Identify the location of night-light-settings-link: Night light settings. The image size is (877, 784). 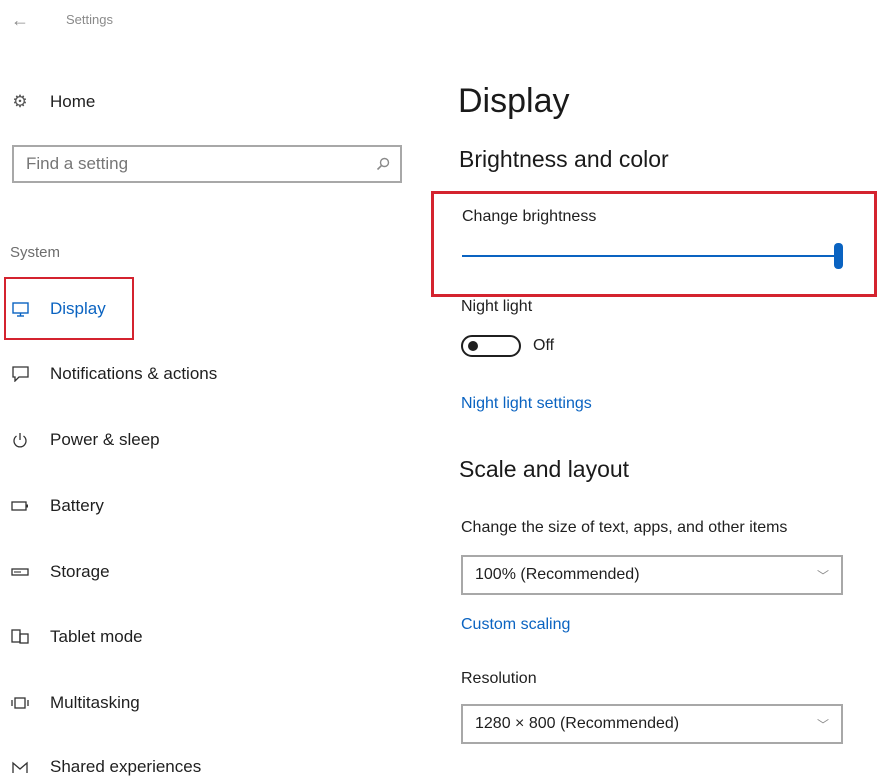
(526, 404).